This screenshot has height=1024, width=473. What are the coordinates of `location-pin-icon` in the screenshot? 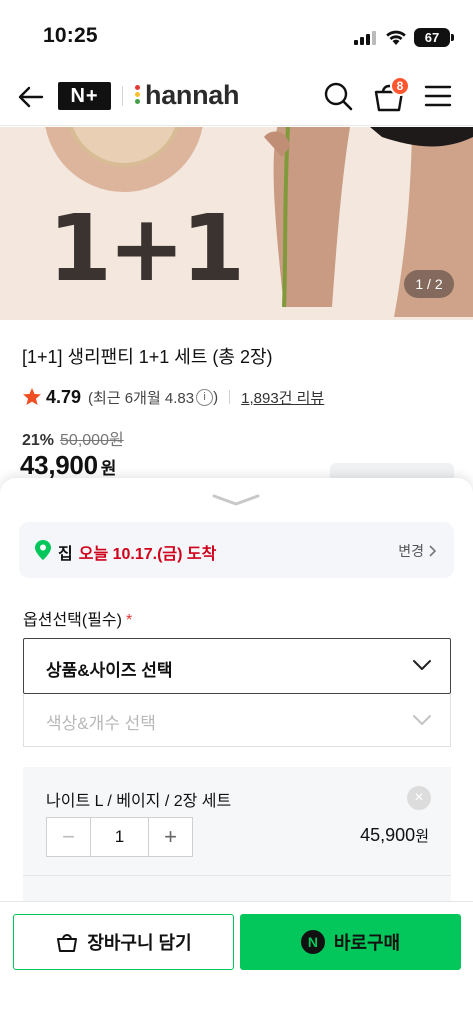 It's located at (43, 550).